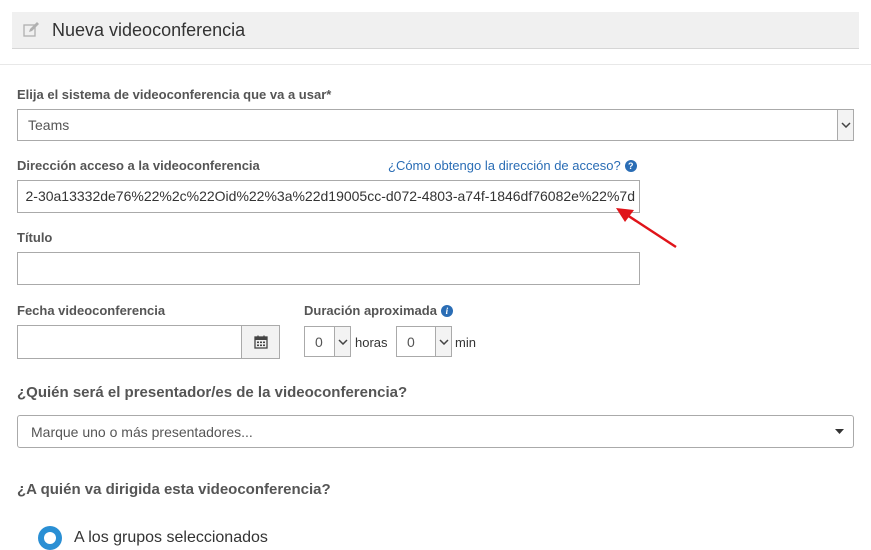  What do you see at coordinates (149, 29) in the screenshot?
I see `page-title: Nueva videoconferencia` at bounding box center [149, 29].